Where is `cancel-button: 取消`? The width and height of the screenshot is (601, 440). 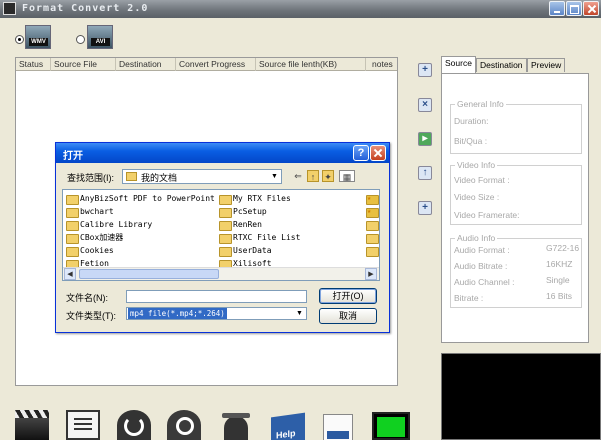
cancel-button: 取消 is located at coordinates (348, 316).